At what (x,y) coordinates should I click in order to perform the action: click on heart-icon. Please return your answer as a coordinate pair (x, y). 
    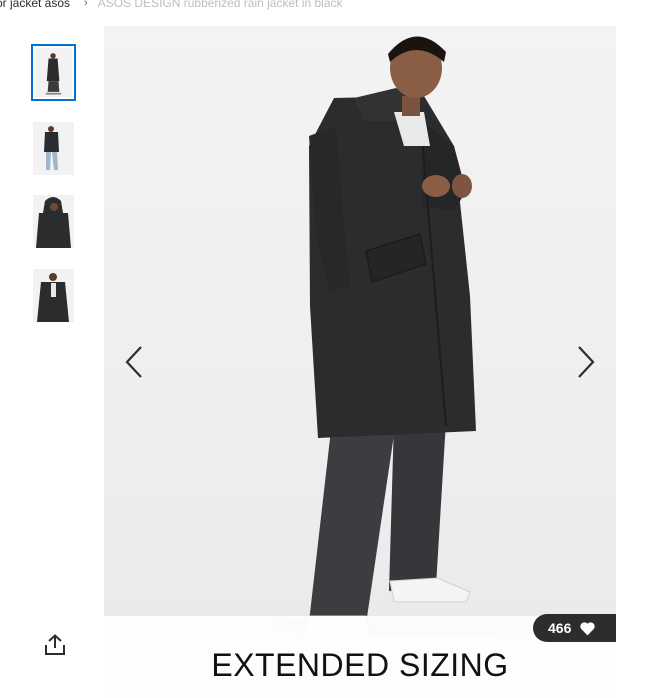
    Looking at the image, I should click on (588, 628).